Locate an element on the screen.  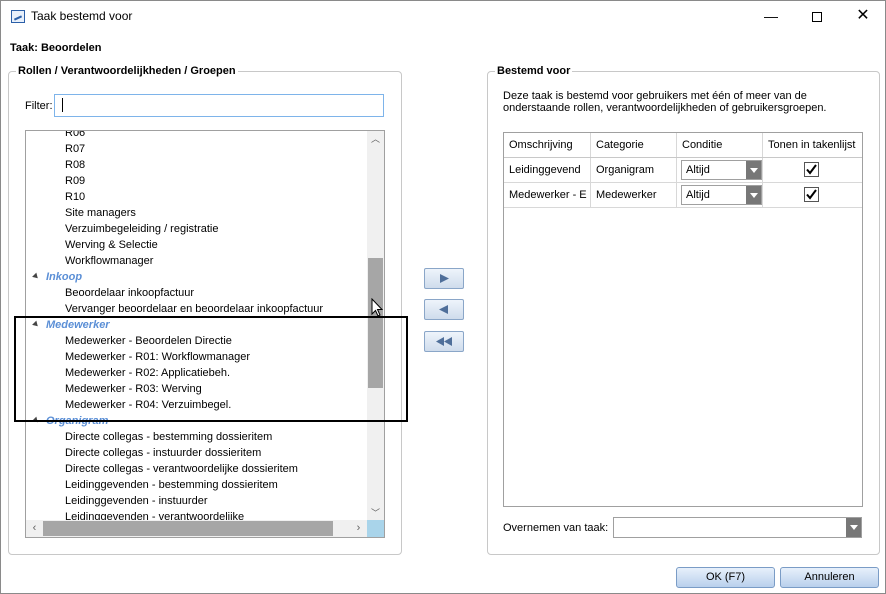
scroll-thumb is located at coordinates (375, 323).